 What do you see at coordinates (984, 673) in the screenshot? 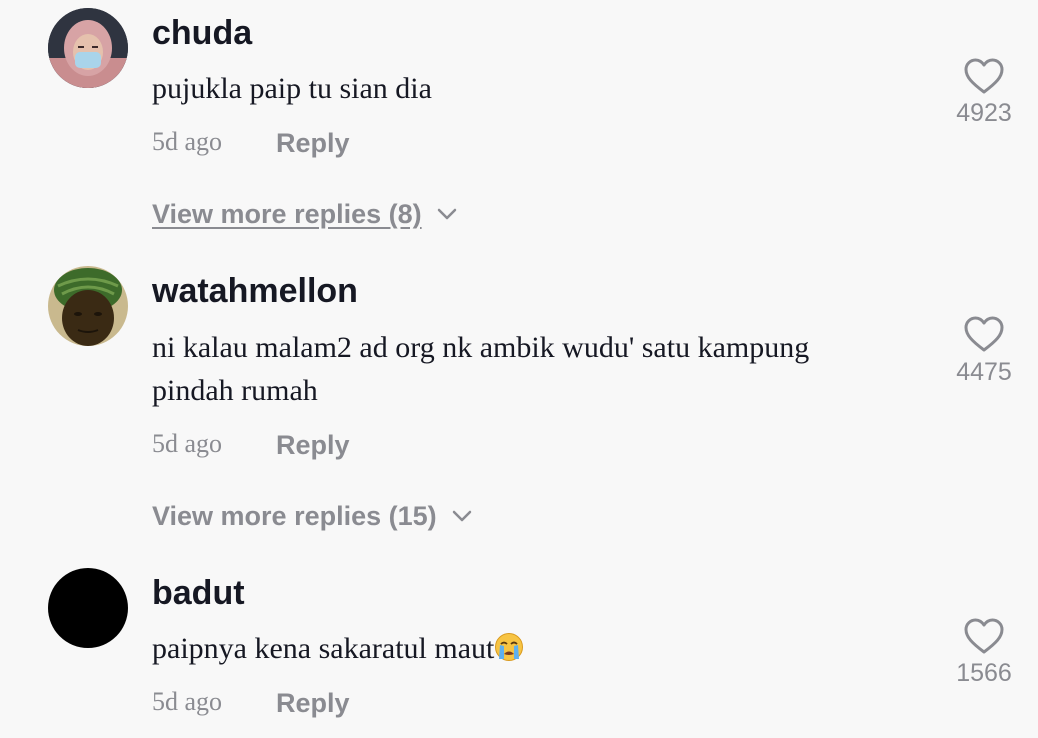
I see `like-count: 1566` at bounding box center [984, 673].